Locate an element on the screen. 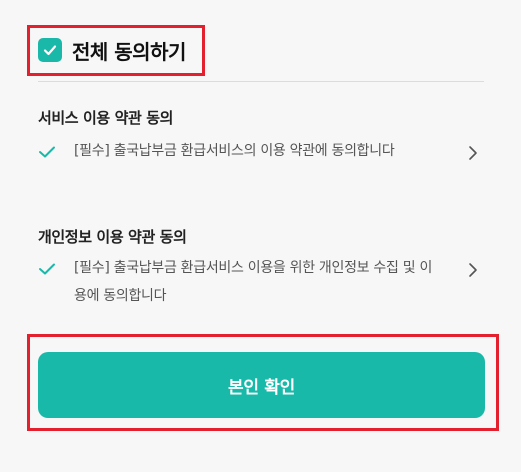 The width and height of the screenshot is (521, 472). term-text-service: [필수] 출국납부금 환급서비스의 이용 약관에 동의합니다 is located at coordinates (234, 151).